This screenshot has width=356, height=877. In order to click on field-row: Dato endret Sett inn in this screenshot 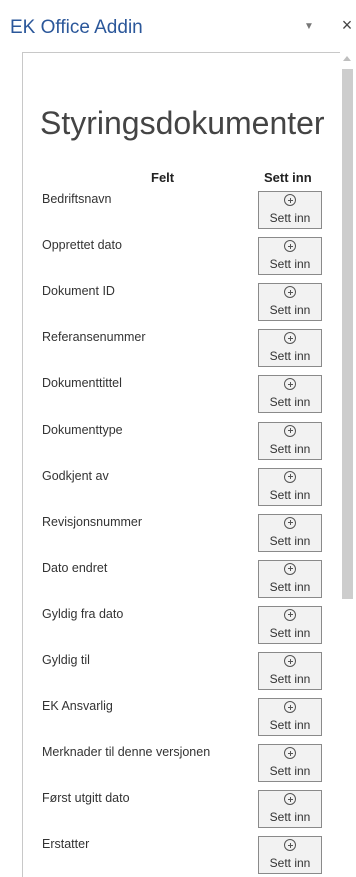, I will do `click(185, 582)`.